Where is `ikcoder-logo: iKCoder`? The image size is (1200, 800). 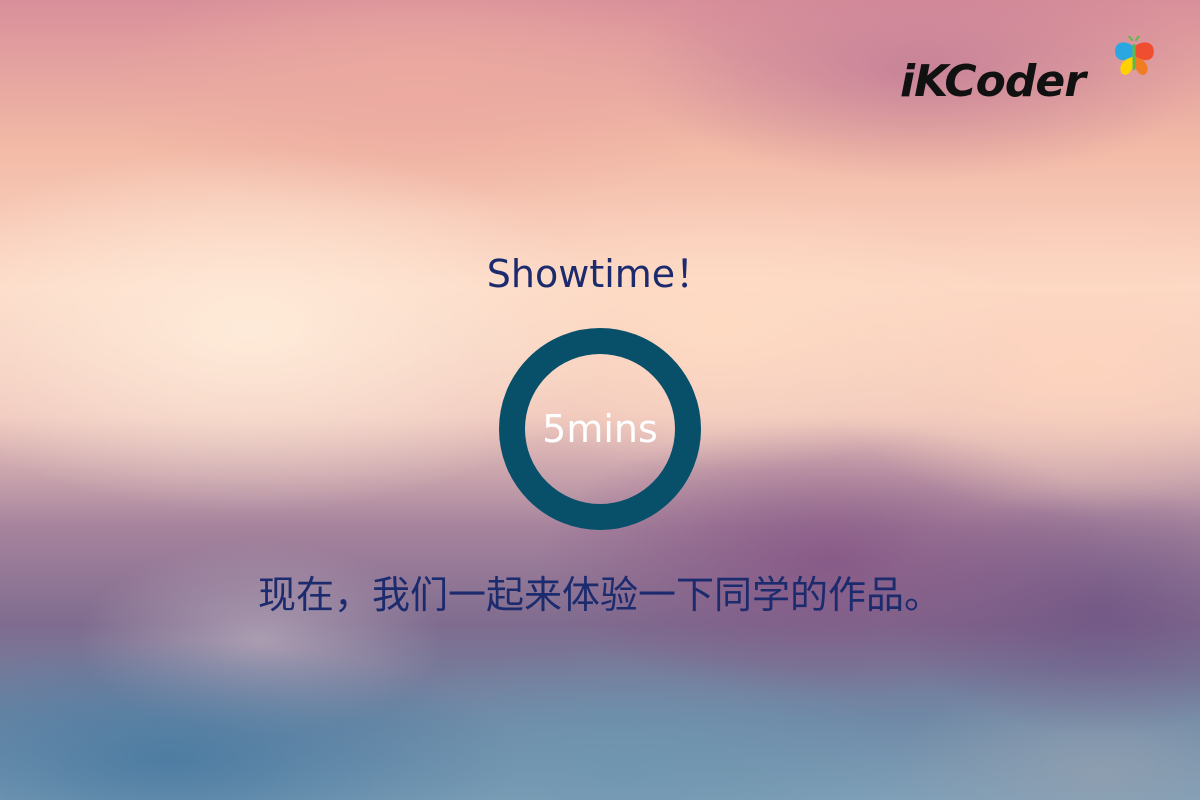
ikcoder-logo: iKCoder is located at coordinates (1029, 72).